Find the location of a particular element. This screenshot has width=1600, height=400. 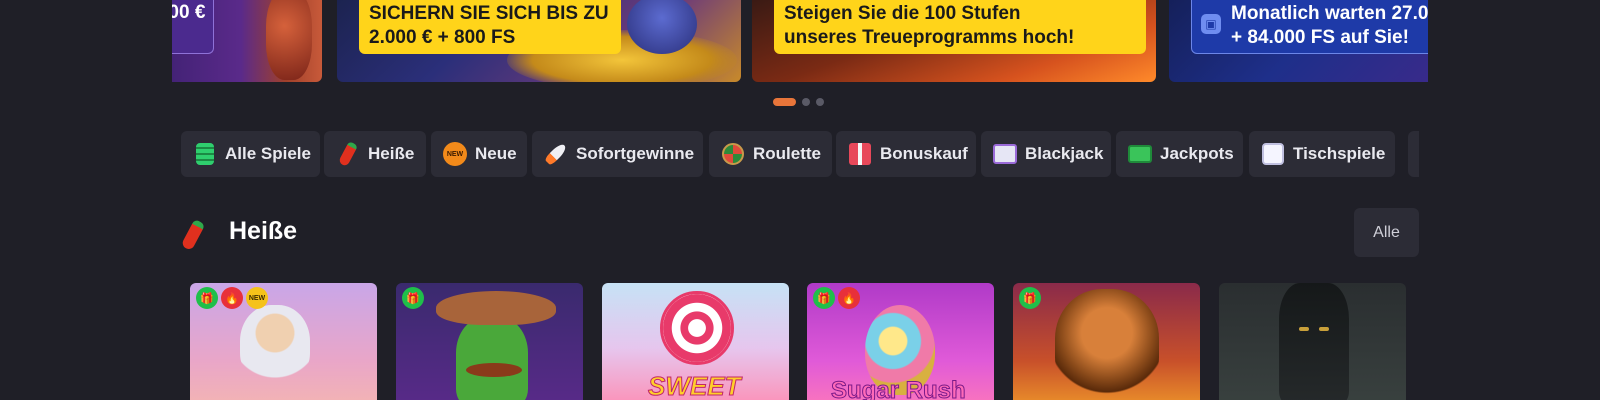

roulette-icon is located at coordinates (733, 154).